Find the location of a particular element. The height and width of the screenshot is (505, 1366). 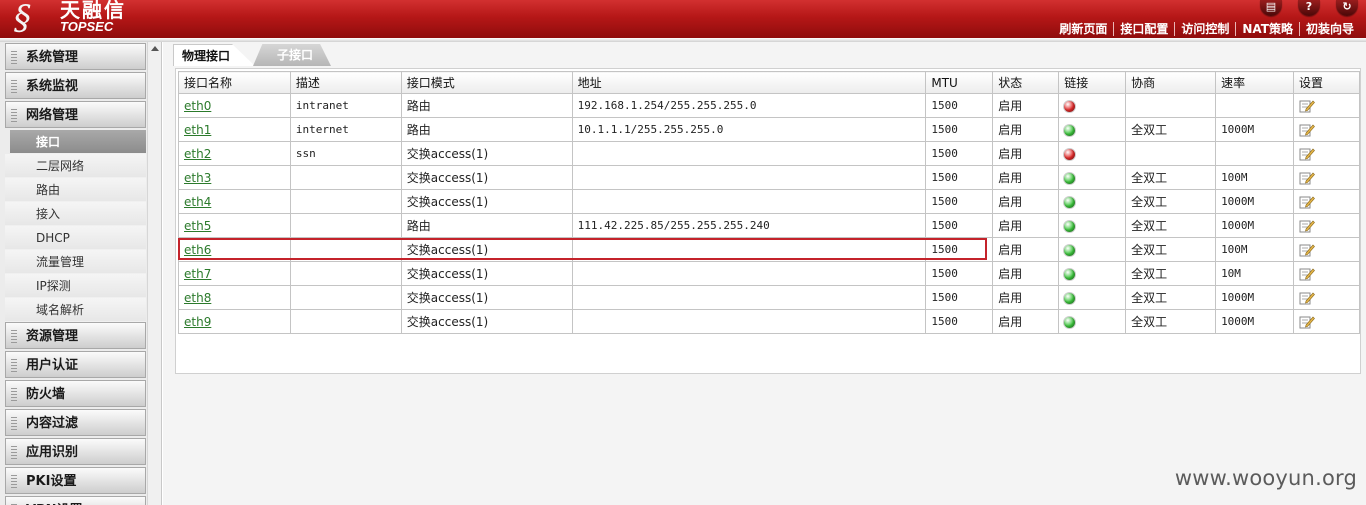

interface-link: eth9 is located at coordinates (197, 322).